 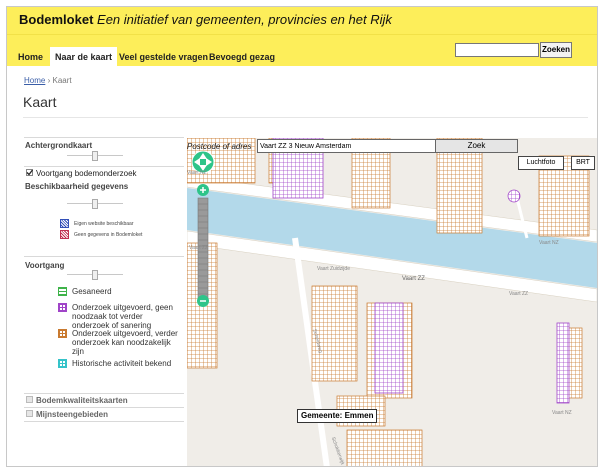 What do you see at coordinates (62, 333) in the screenshot?
I see `legend-swatch-verder-onderzoek` at bounding box center [62, 333].